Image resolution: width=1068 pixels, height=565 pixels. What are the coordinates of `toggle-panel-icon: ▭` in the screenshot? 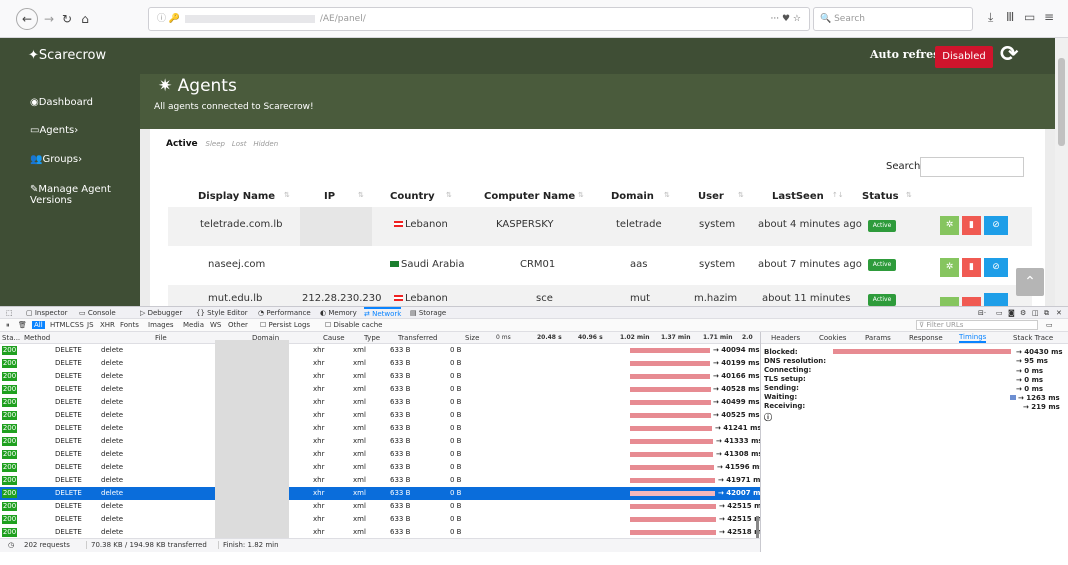 It's located at (1049, 325).